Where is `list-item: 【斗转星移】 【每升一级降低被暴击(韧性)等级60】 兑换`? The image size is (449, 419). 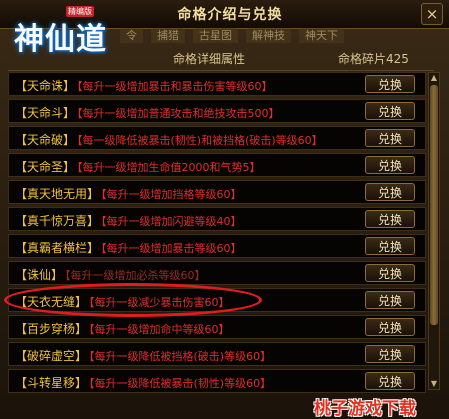
list-item: 【斗转星移】 【每升一级降低被暴击(韧性)等级60】 兑换 is located at coordinates (217, 381).